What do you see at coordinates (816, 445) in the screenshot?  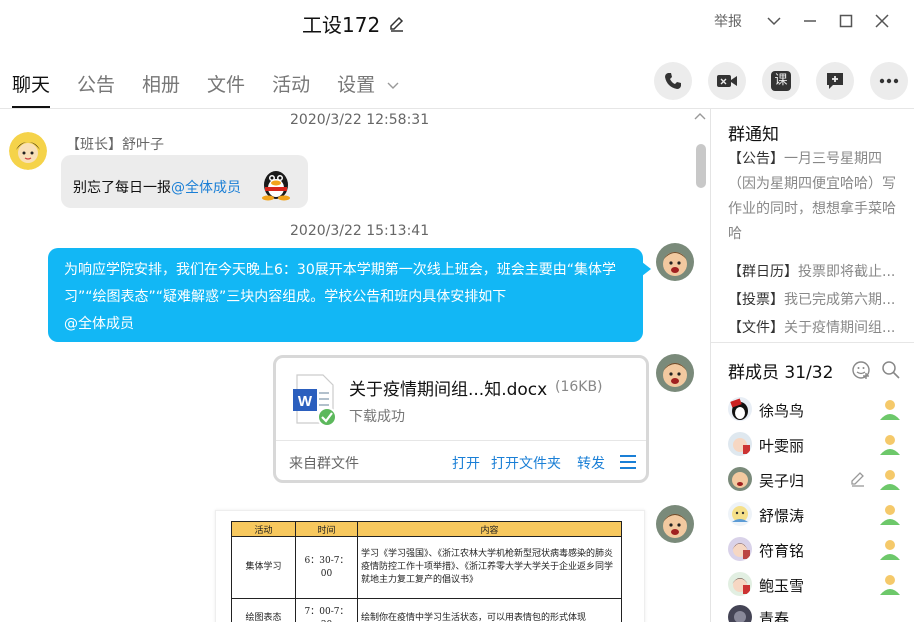 I see `member-item: 叶雯丽` at bounding box center [816, 445].